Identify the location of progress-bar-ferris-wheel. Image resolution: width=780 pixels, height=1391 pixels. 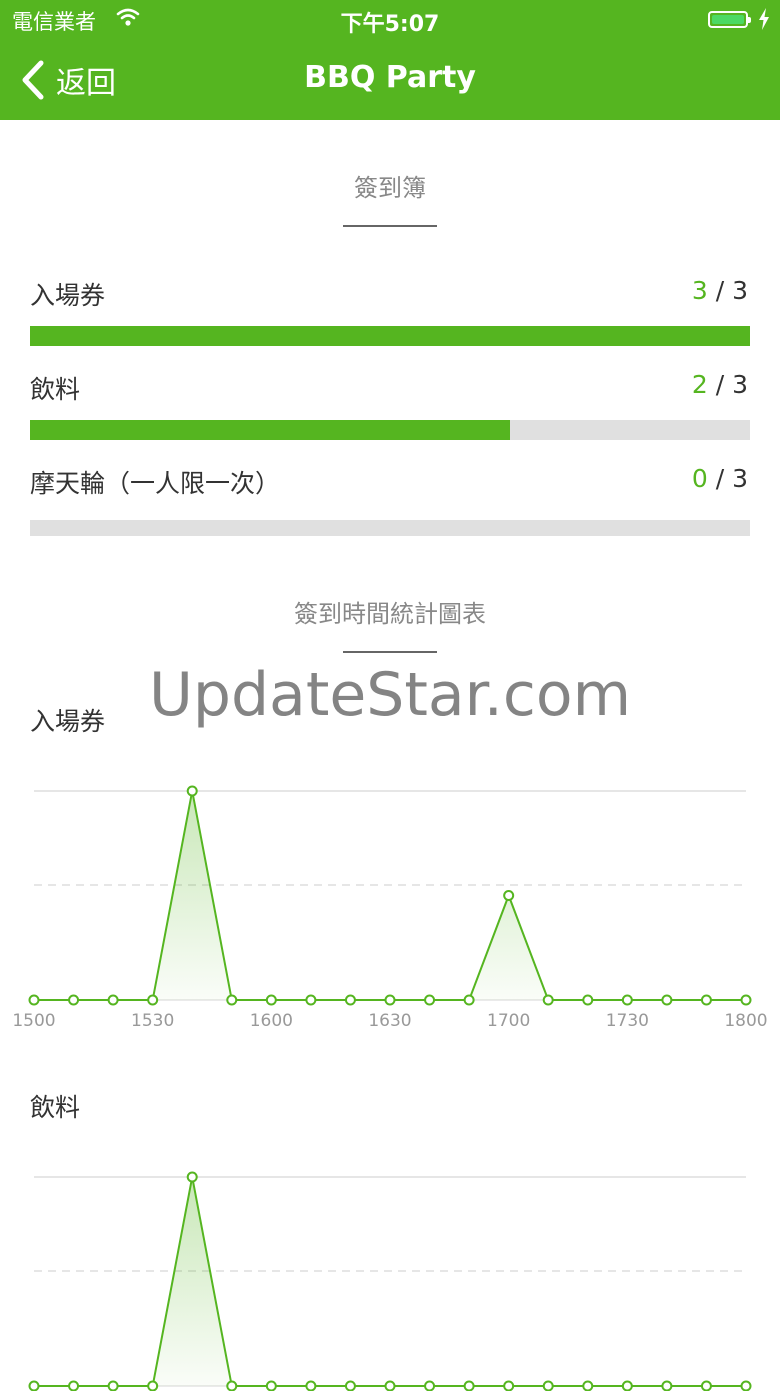
(390, 528).